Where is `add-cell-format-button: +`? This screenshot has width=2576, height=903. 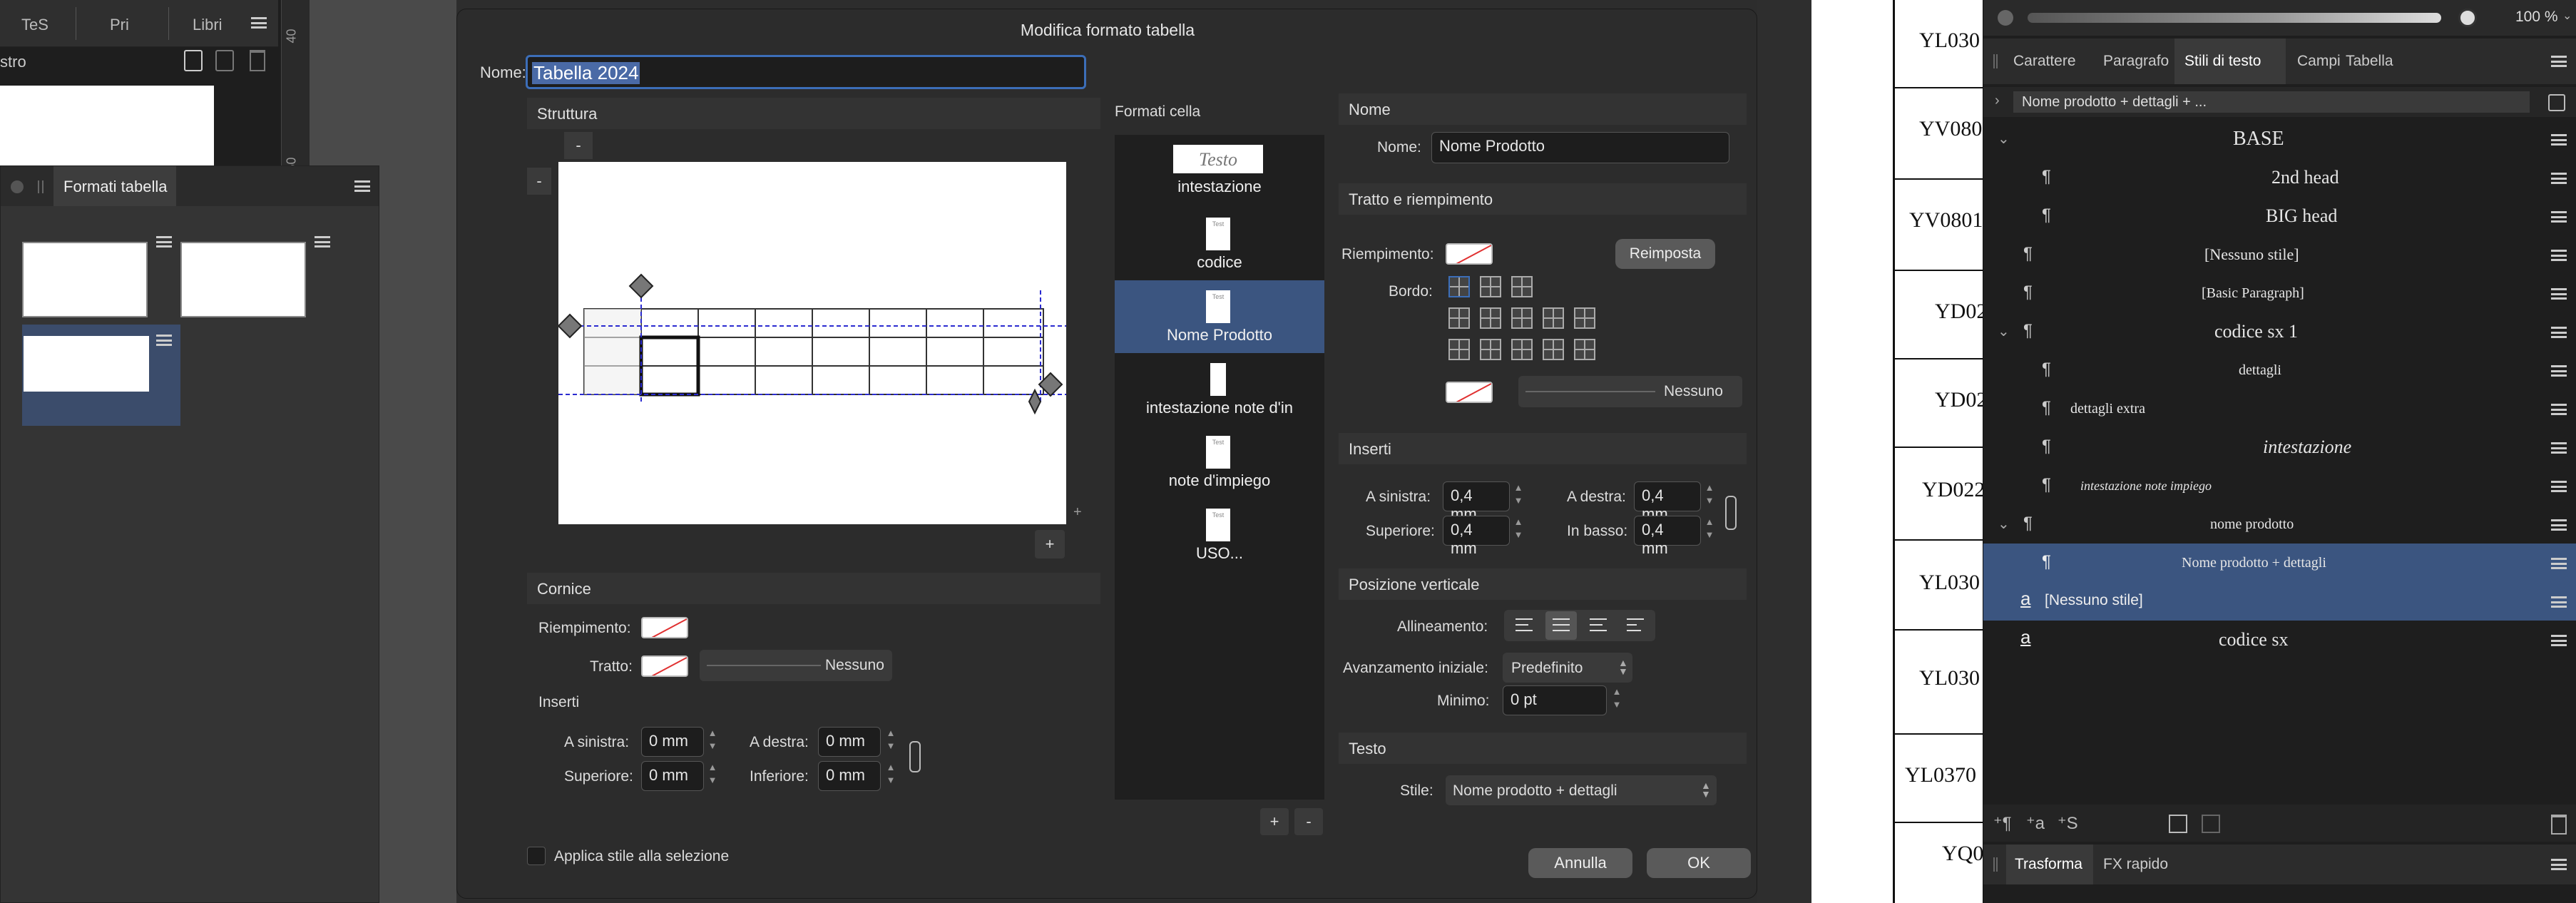
add-cell-format-button: + is located at coordinates (1274, 821).